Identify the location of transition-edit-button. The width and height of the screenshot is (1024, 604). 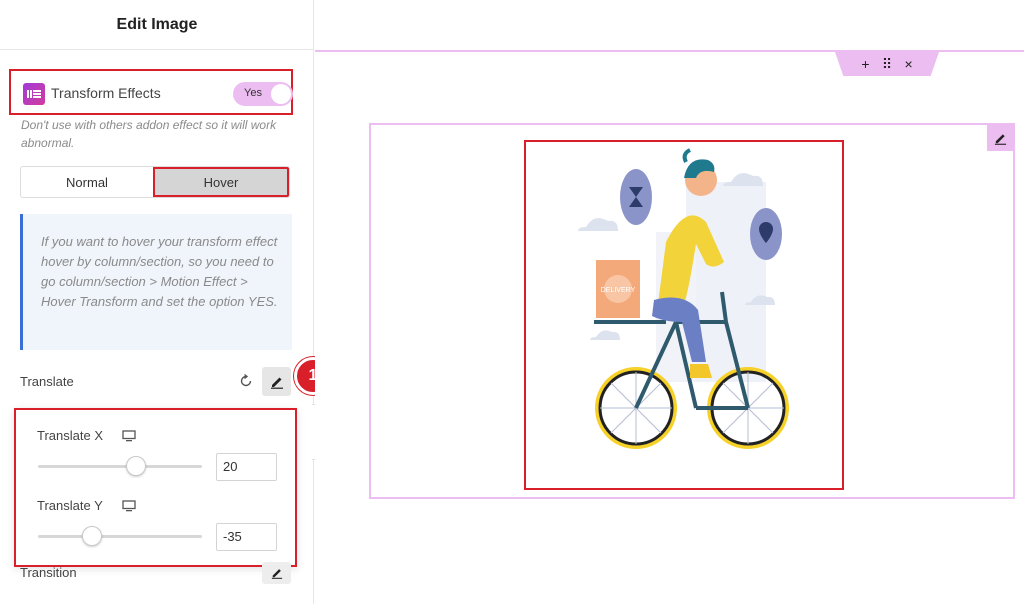
(276, 573).